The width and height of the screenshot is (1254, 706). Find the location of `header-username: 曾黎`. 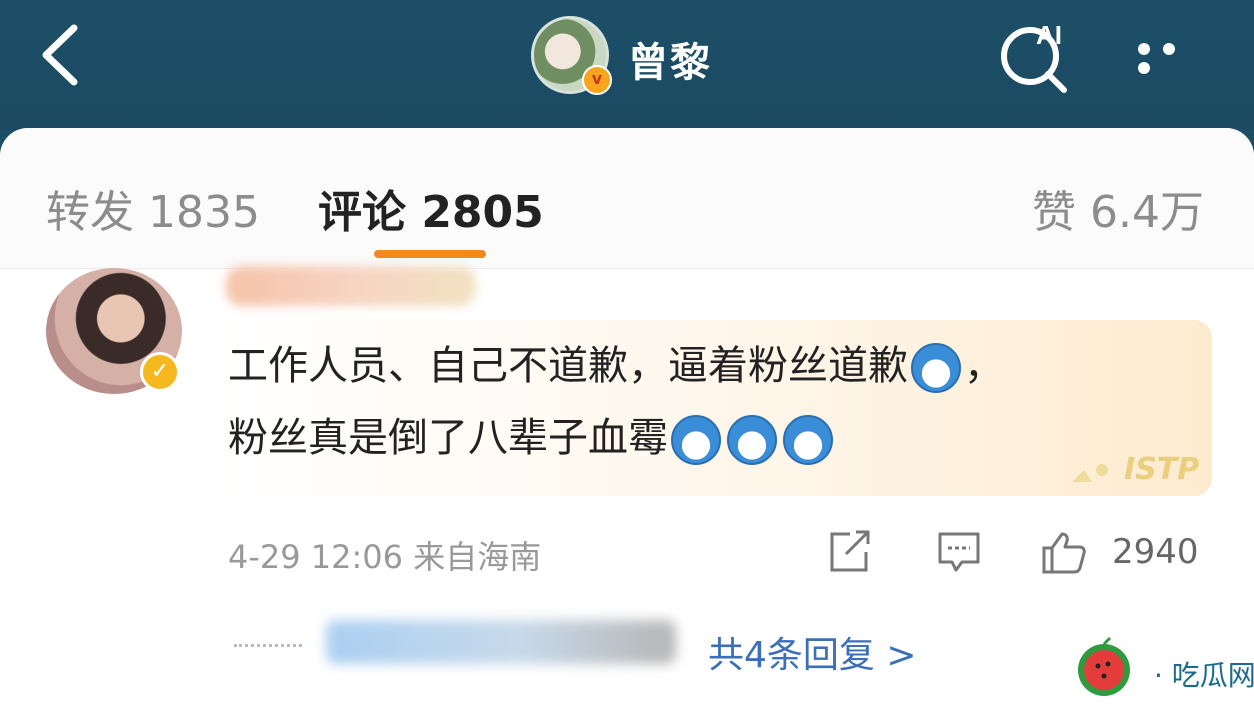

header-username: 曾黎 is located at coordinates (670, 59).